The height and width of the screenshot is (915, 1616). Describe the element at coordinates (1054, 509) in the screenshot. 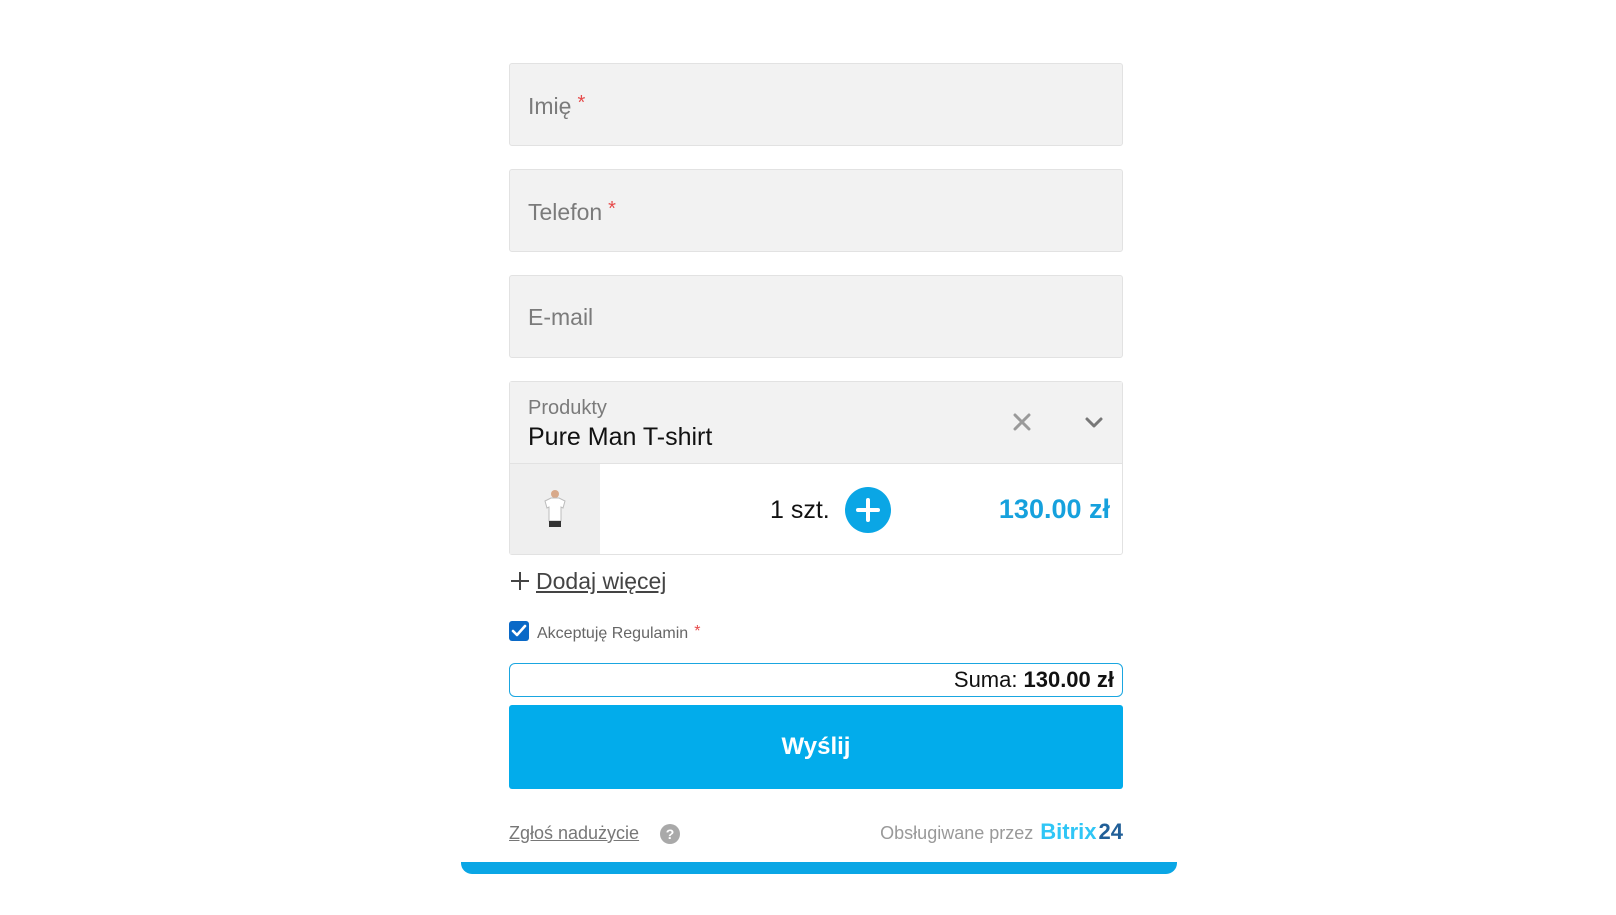

I see `item-price: 130.00 zł` at that location.